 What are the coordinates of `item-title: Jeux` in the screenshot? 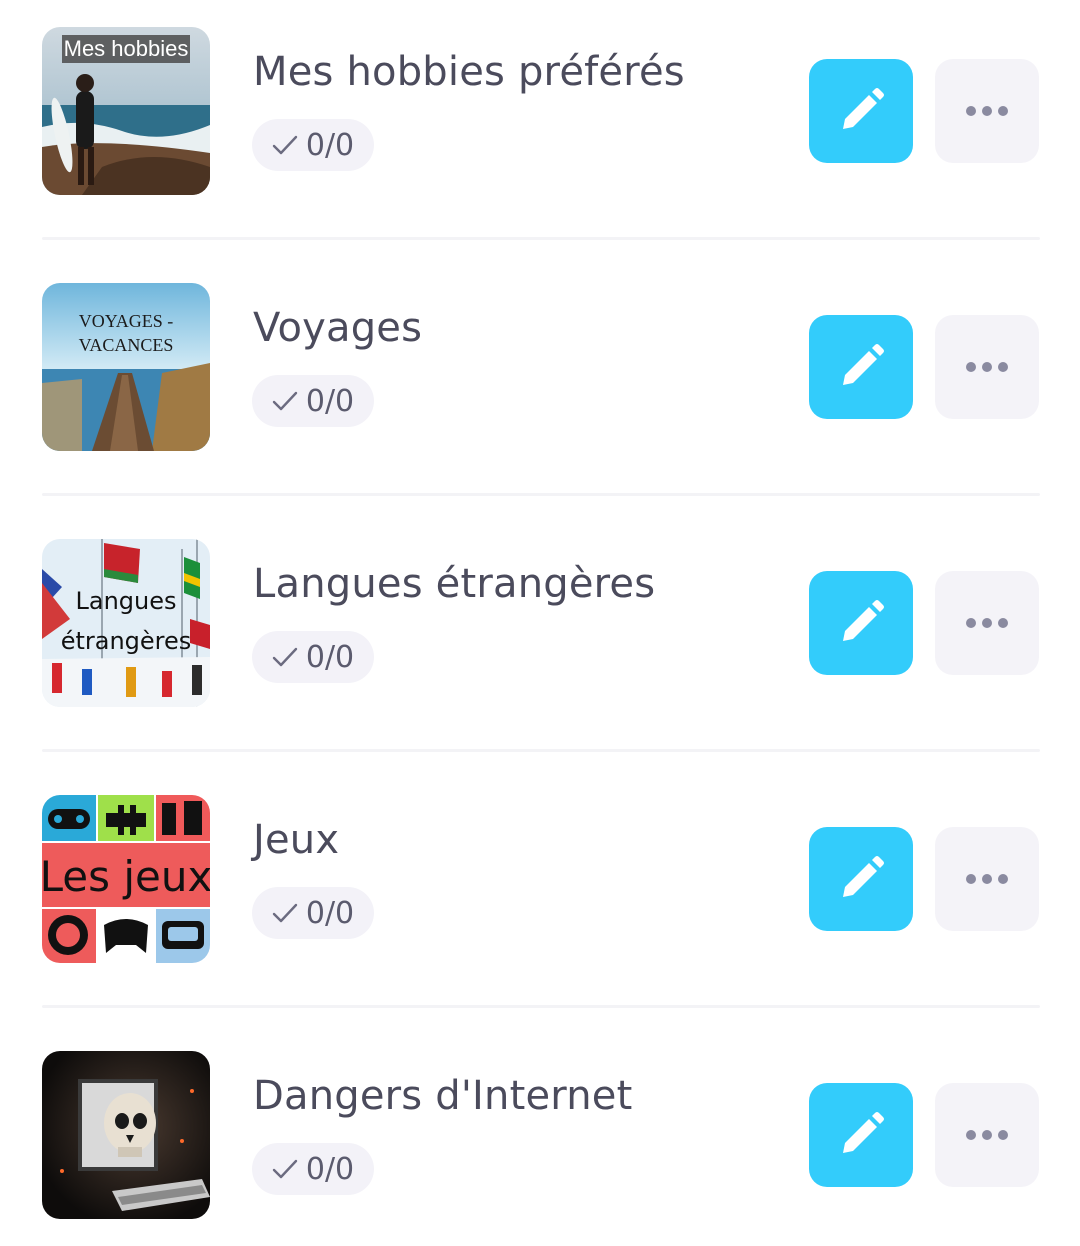 It's located at (296, 840).